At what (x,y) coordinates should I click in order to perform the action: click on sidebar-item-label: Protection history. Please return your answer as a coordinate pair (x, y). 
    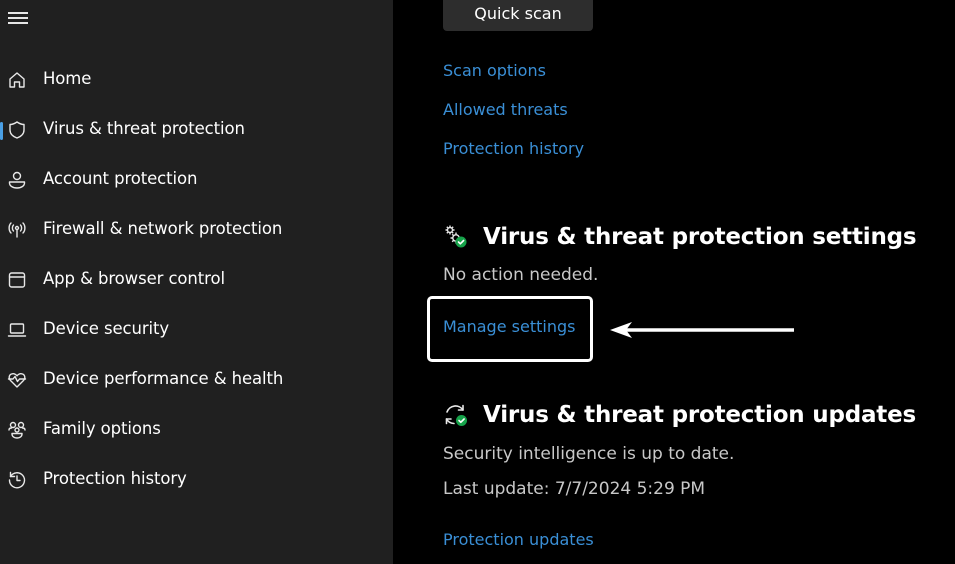
    Looking at the image, I should click on (115, 478).